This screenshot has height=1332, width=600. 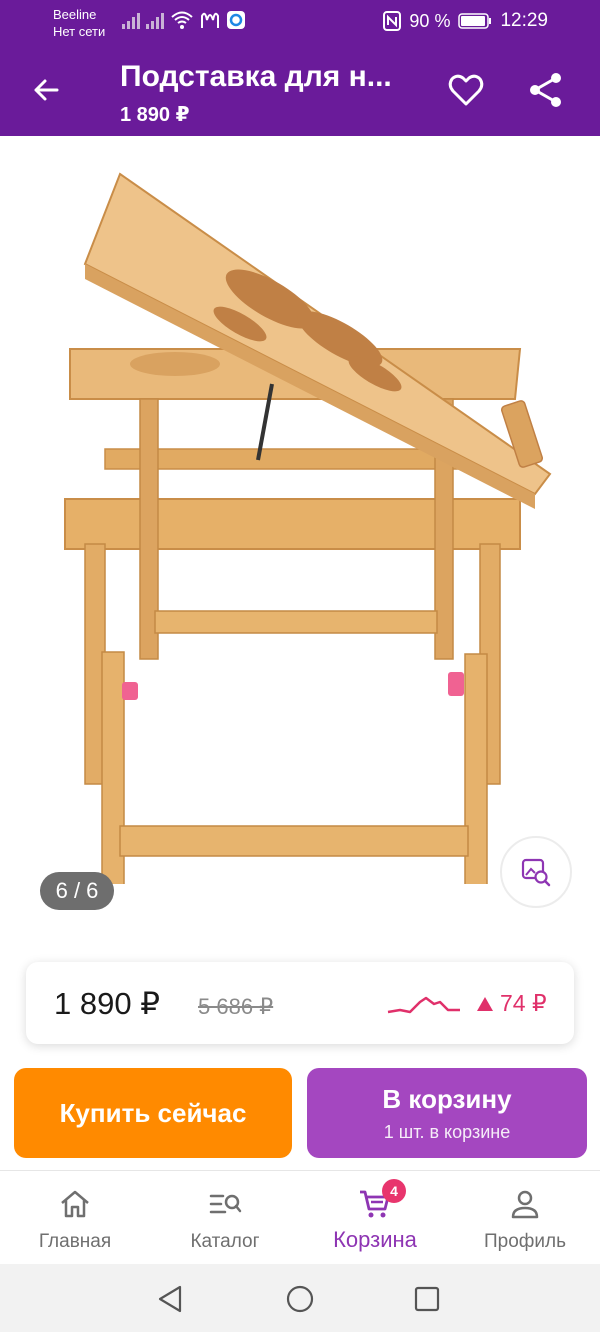 I want to click on favorite-button, so click(x=466, y=90).